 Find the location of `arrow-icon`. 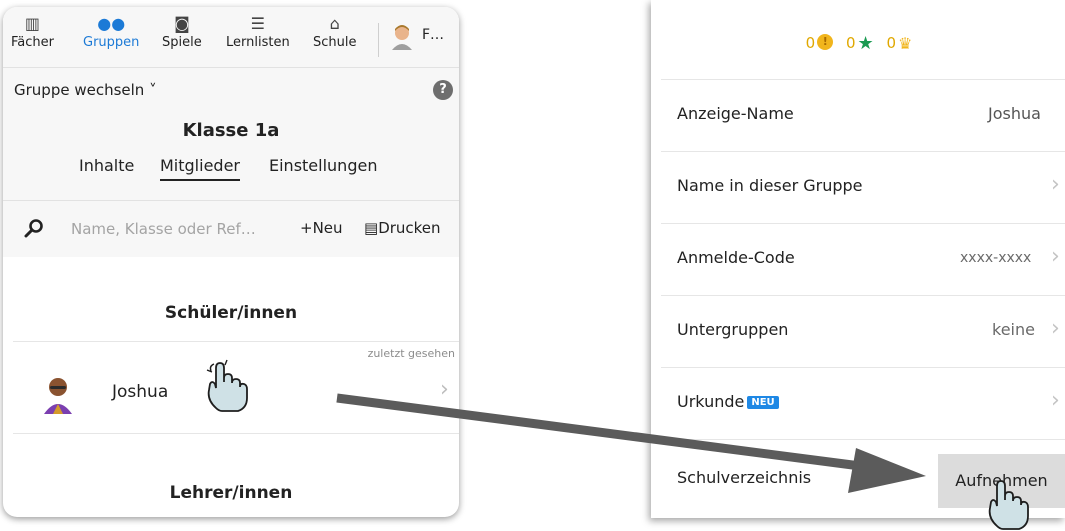

arrow-icon is located at coordinates (631, 443).